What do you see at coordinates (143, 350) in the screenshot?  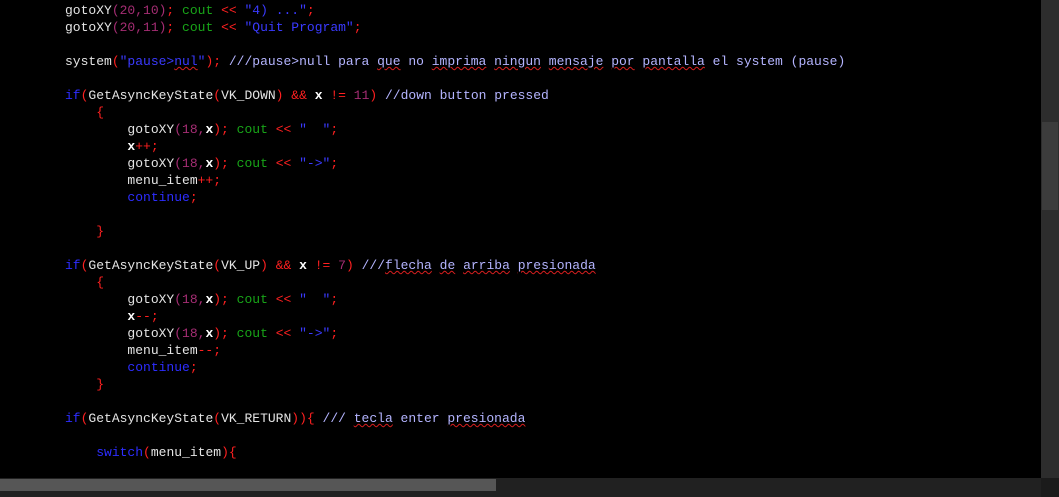 I see `code-line: menu_item--;` at bounding box center [143, 350].